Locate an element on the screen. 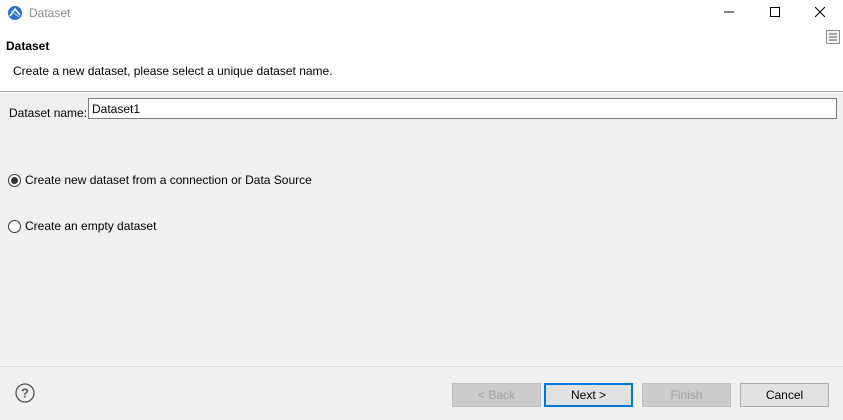  dataset-name-label: Dataset name: is located at coordinates (48, 113).